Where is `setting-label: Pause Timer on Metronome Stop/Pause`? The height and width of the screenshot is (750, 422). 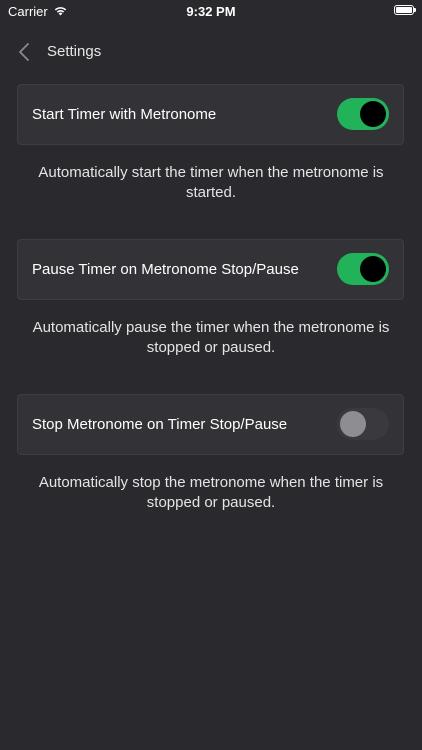
setting-label: Pause Timer on Metronome Stop/Pause is located at coordinates (165, 269).